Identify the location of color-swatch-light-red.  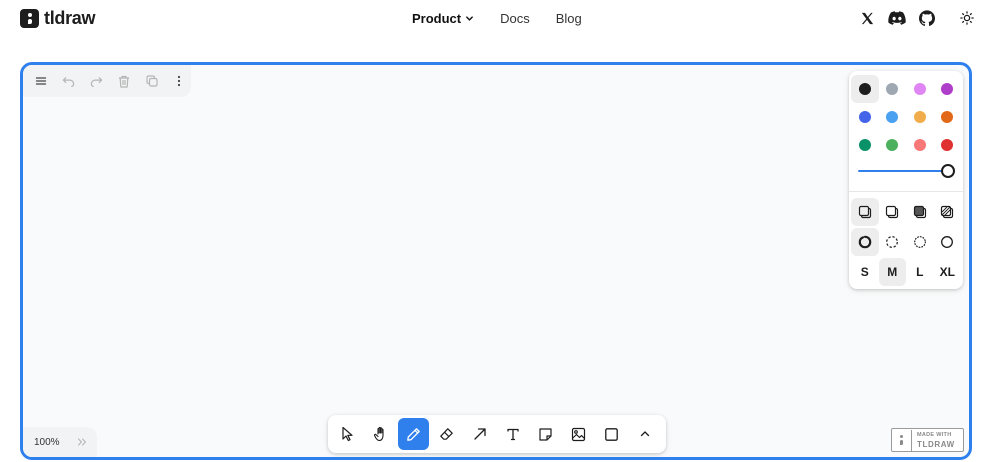
(920, 145).